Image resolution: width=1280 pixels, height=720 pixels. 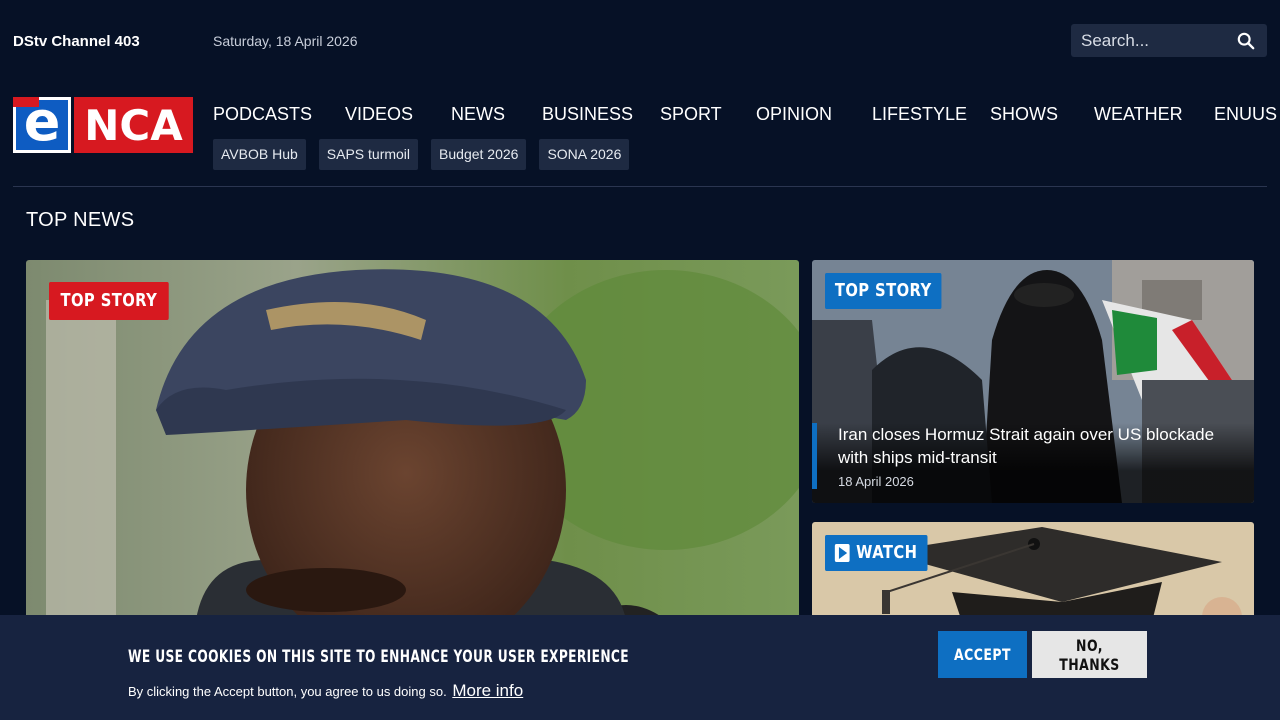 What do you see at coordinates (1138, 114) in the screenshot?
I see `nav-item-weather: WEATHER` at bounding box center [1138, 114].